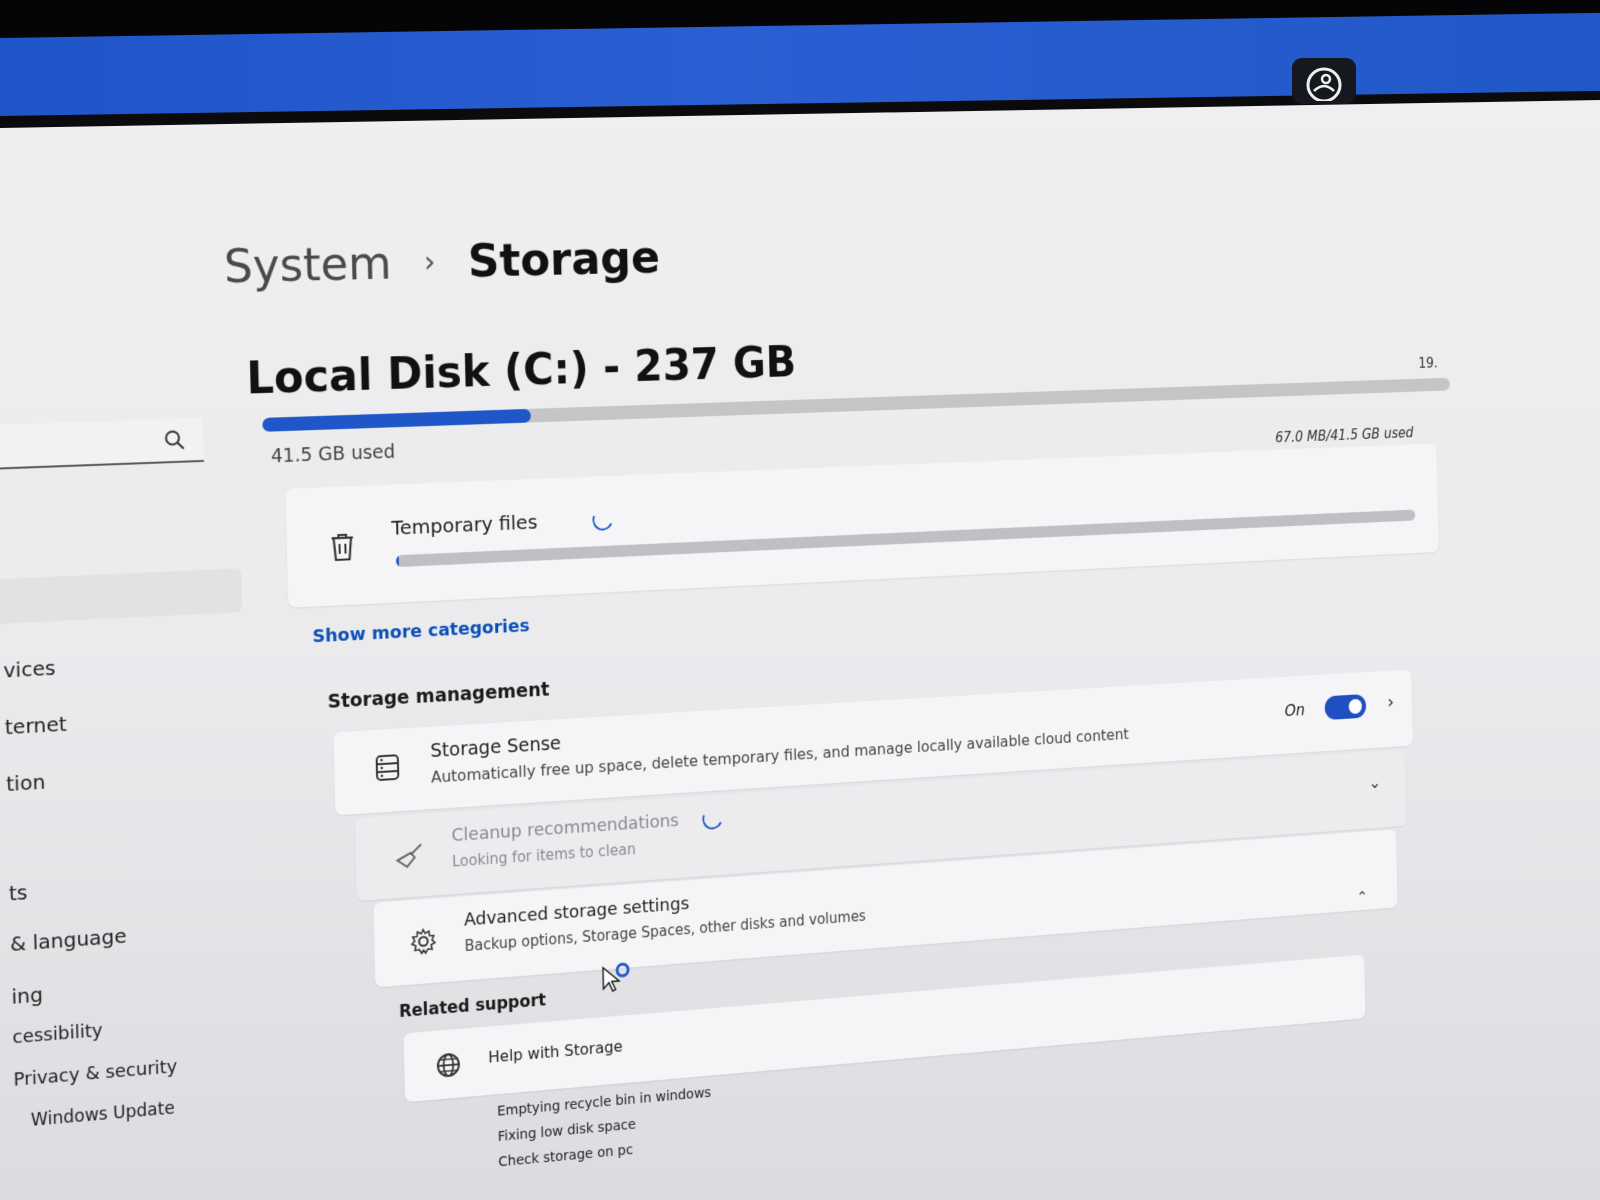 Image resolution: width=1600 pixels, height=1200 pixels. What do you see at coordinates (35, 726) in the screenshot?
I see `sidebar-item-network: ternet` at bounding box center [35, 726].